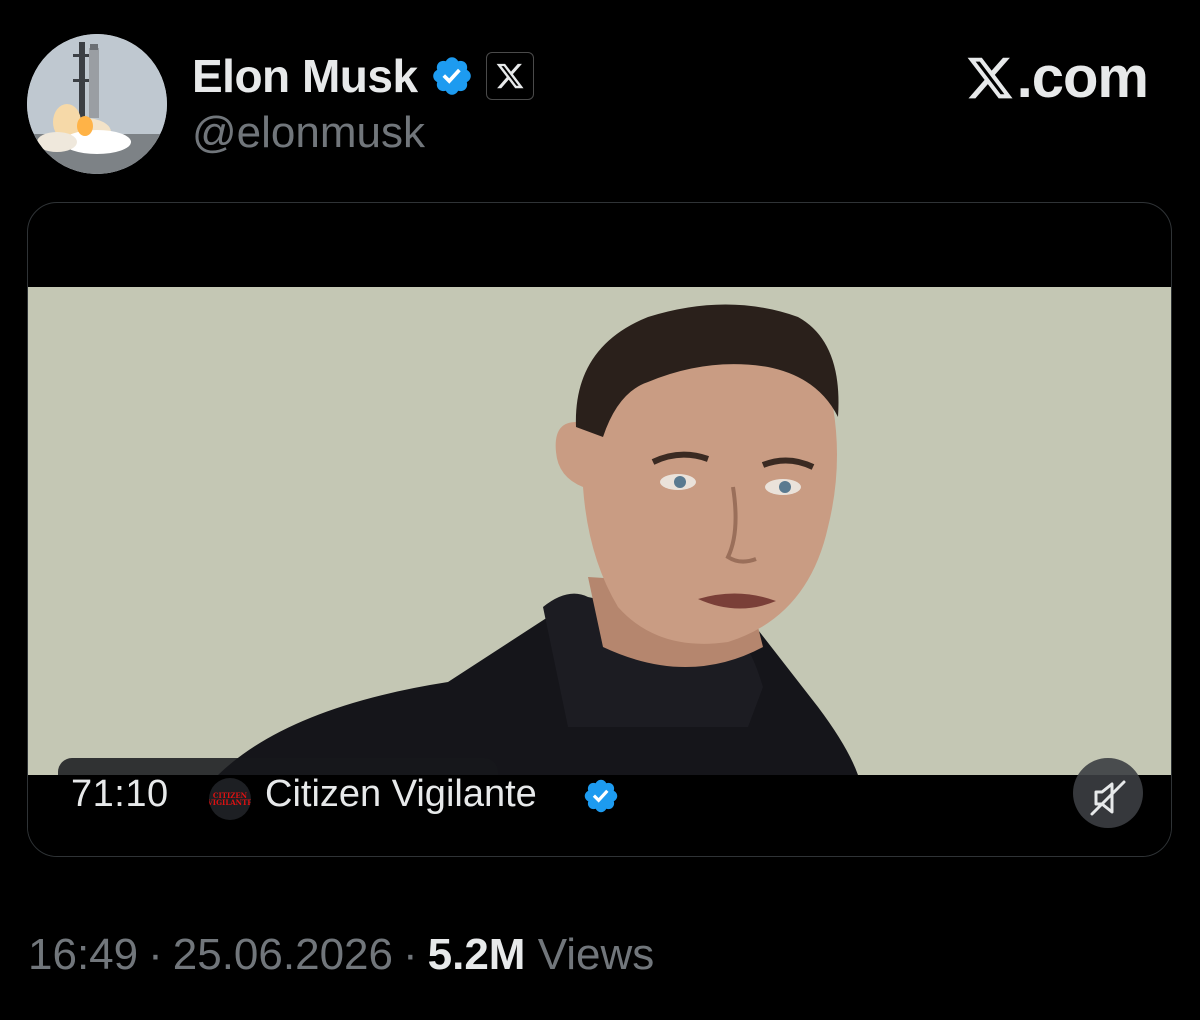  I want to click on brand-watermark: .com, so click(1057, 77).